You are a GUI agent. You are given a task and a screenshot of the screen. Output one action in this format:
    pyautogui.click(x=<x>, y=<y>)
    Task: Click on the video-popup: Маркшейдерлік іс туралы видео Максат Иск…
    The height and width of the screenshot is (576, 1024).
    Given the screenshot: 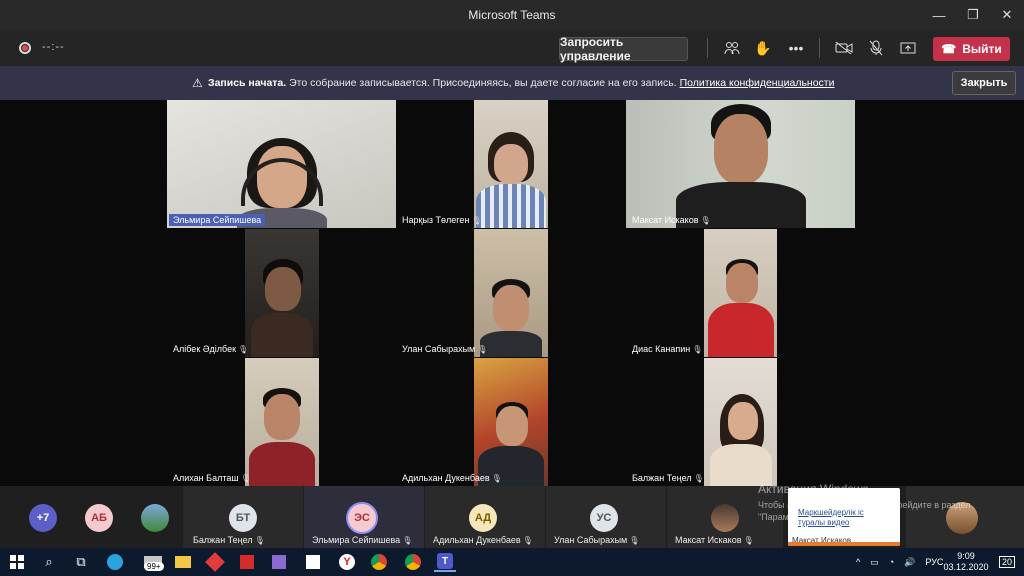 What is the action you would take?
    pyautogui.click(x=844, y=517)
    